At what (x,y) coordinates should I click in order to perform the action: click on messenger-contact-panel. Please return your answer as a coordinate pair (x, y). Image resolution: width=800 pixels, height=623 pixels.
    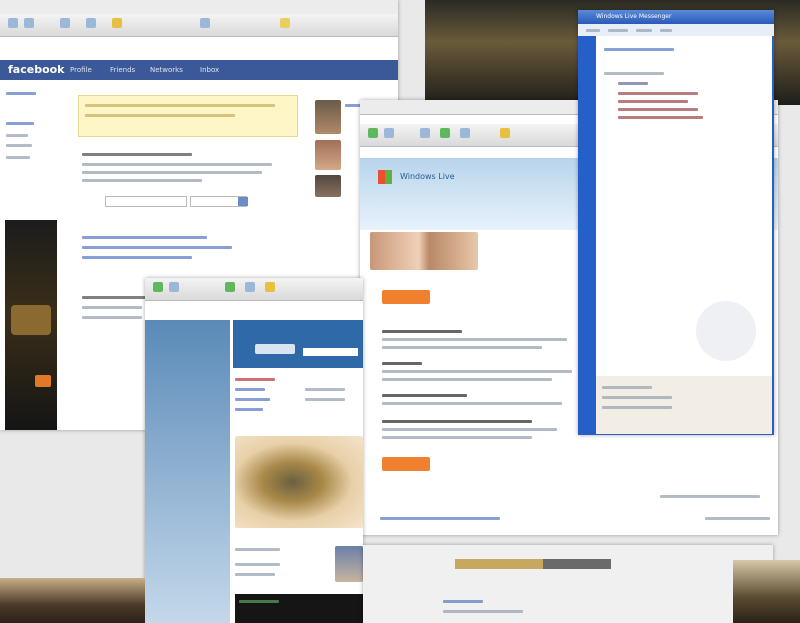
    Looking at the image, I should click on (684, 206).